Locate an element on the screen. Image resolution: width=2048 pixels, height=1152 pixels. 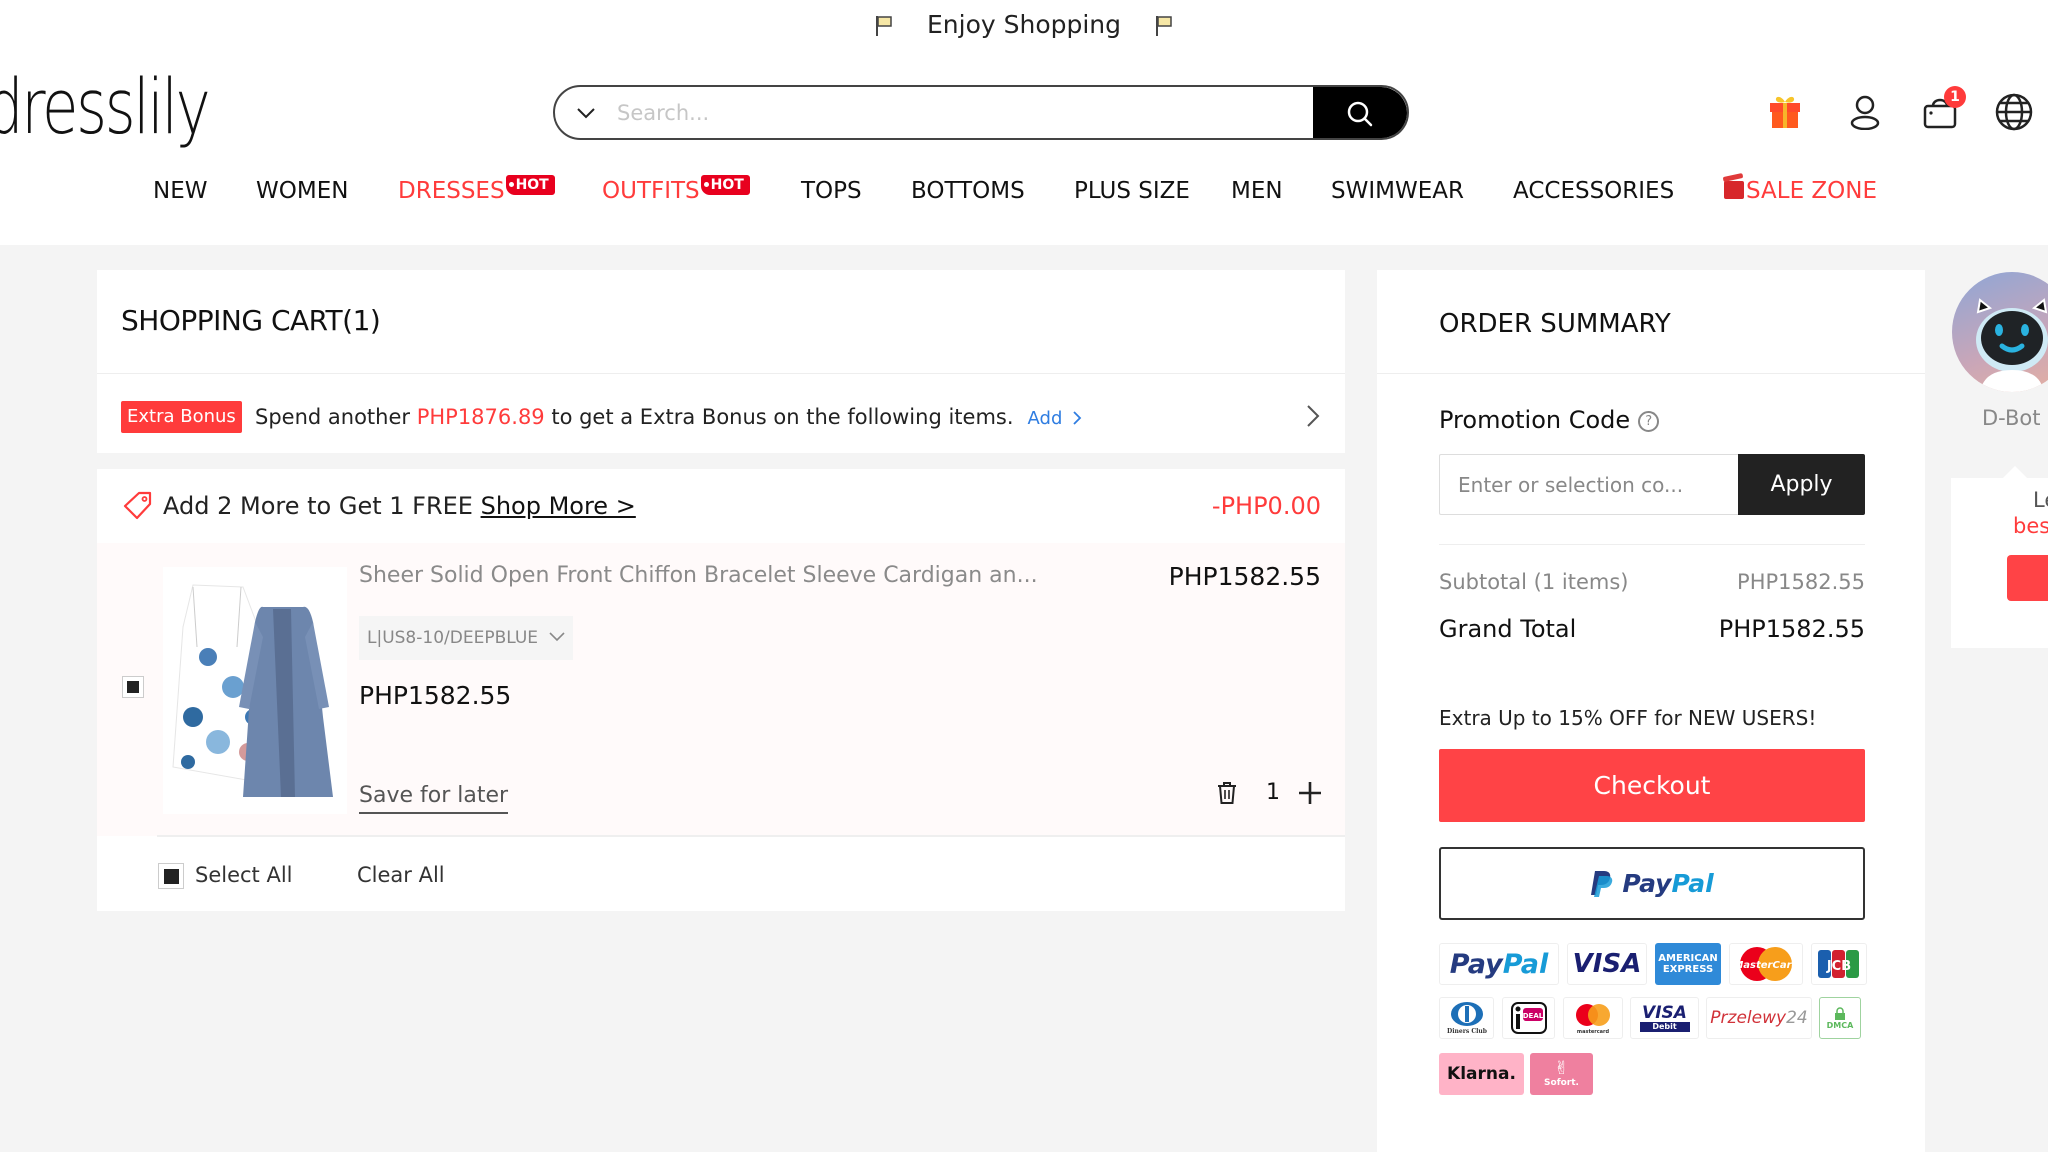
nav-item-outfits: OUTFITS HOT is located at coordinates (676, 191).